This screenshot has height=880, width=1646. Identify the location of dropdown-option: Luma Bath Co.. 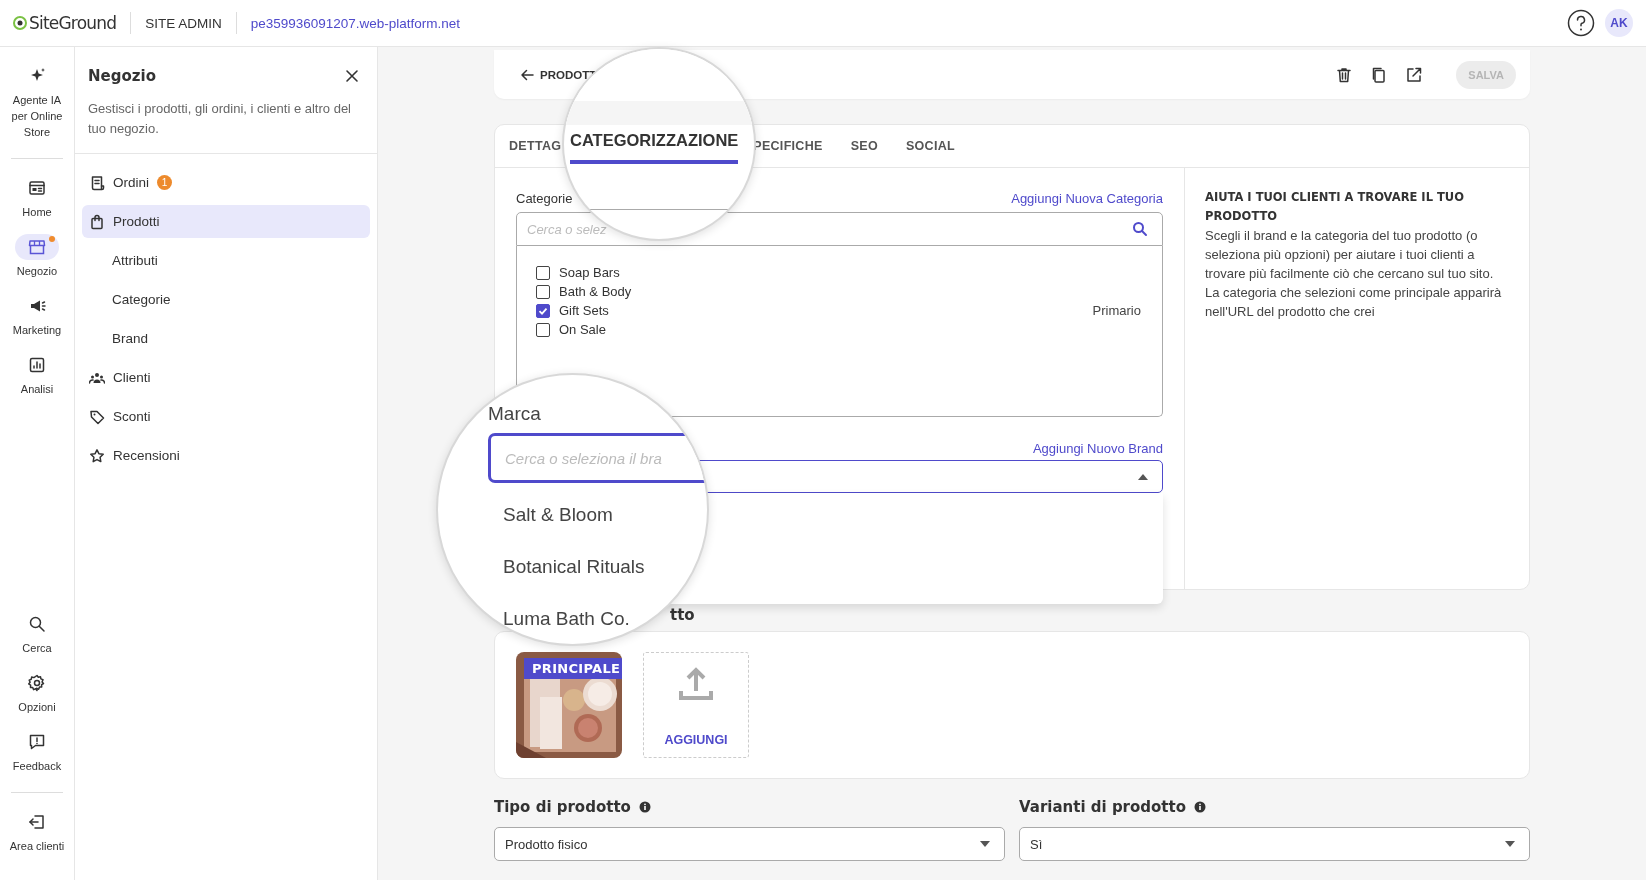
(566, 619).